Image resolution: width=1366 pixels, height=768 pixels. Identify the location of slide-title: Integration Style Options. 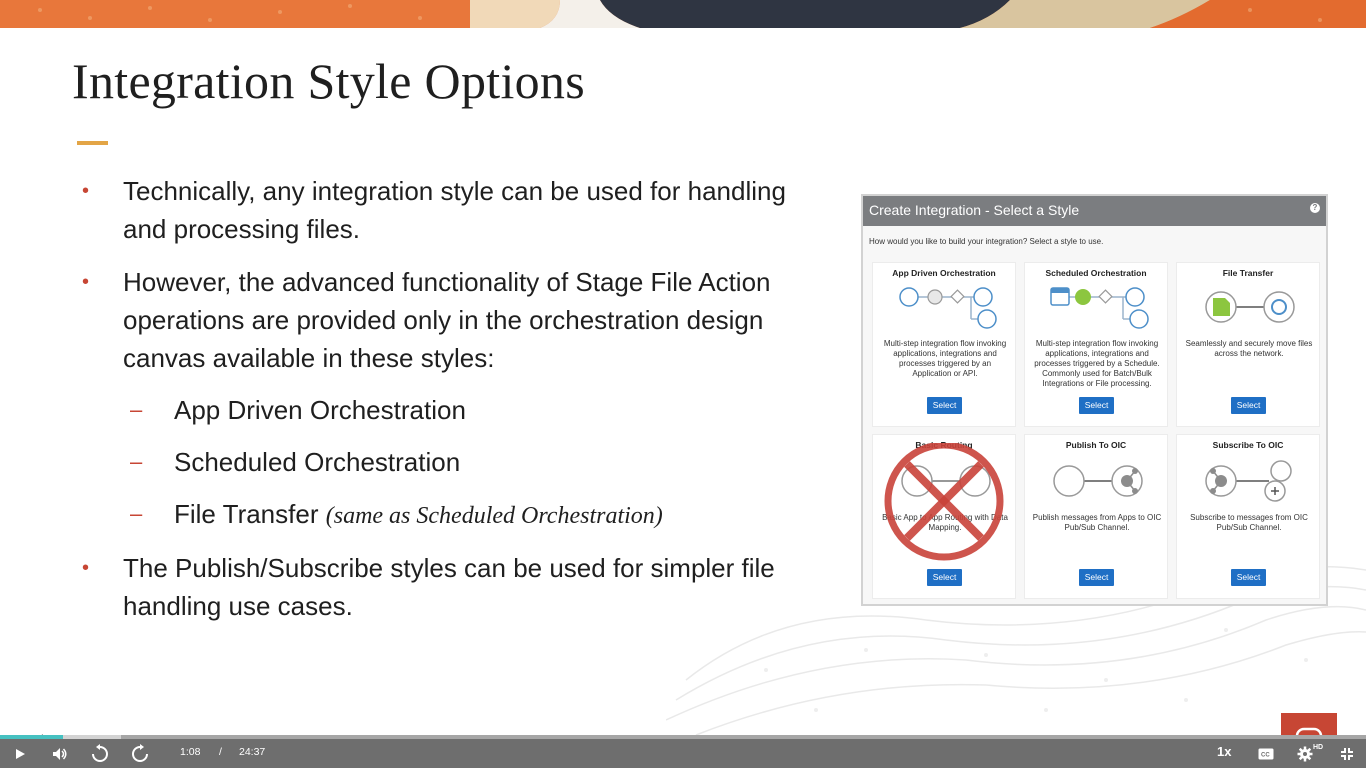
(328, 81).